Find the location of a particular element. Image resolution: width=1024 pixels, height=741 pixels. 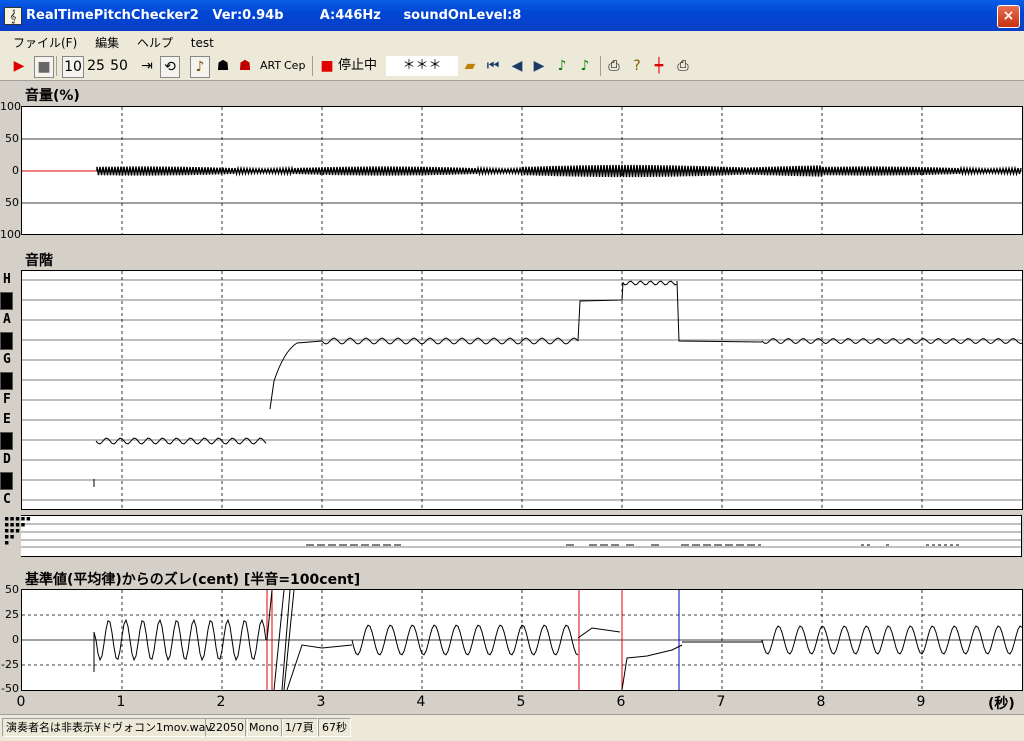

zoom-10-button: 10 is located at coordinates (73, 67).